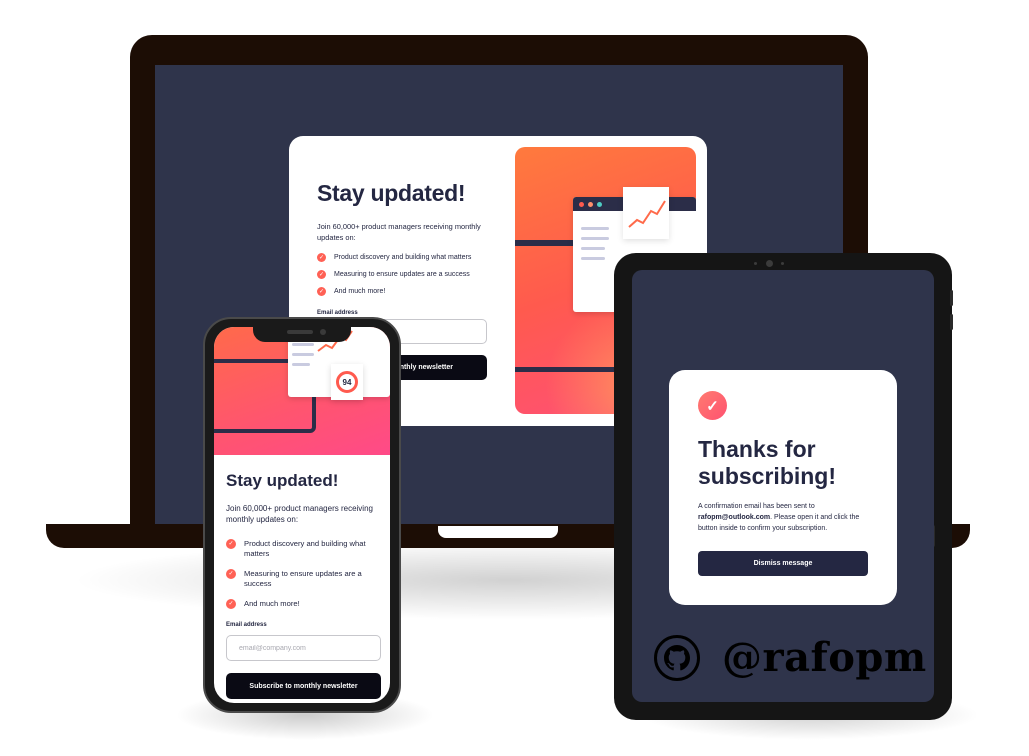 Image resolution: width=1029 pixels, height=756 pixels. I want to click on laptop-notch, so click(498, 532).